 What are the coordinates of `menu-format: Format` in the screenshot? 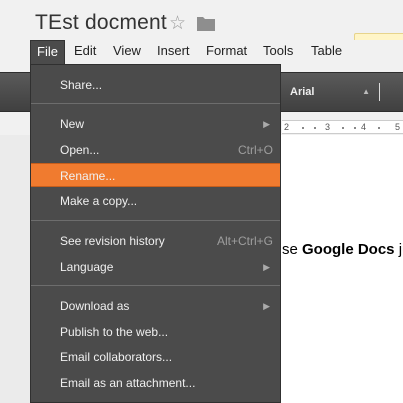 It's located at (226, 52).